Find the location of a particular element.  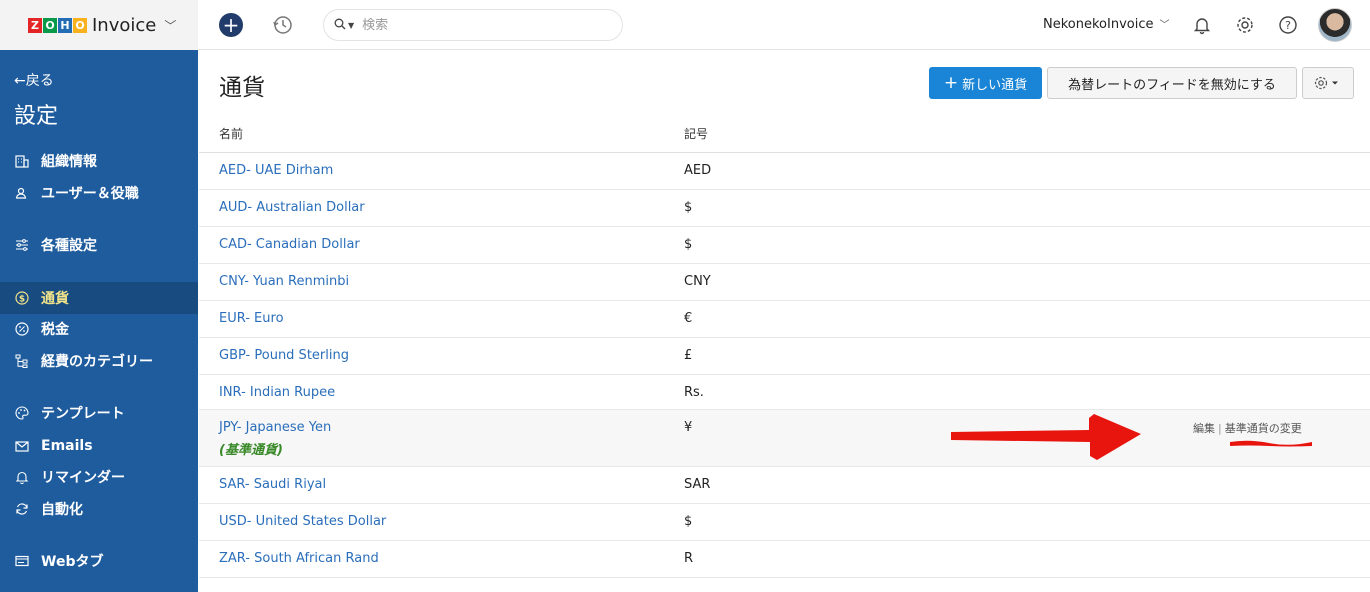

percent-icon is located at coordinates (22, 329).